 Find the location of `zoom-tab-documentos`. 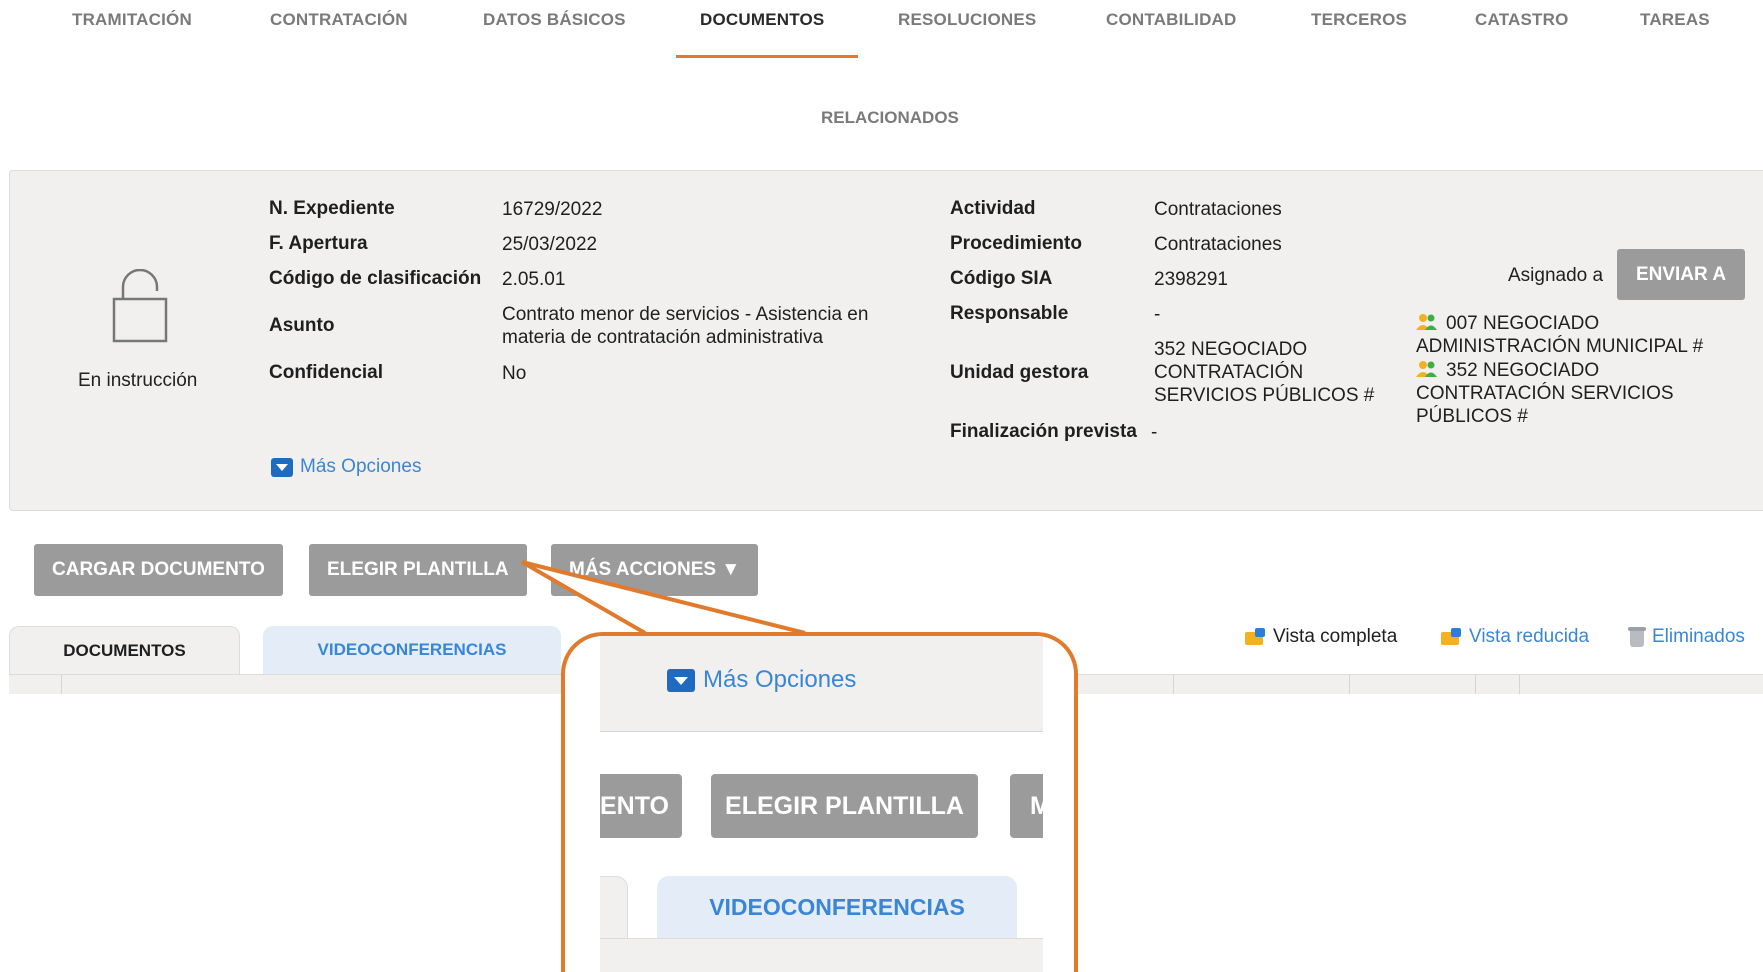

zoom-tab-documentos is located at coordinates (614, 907).